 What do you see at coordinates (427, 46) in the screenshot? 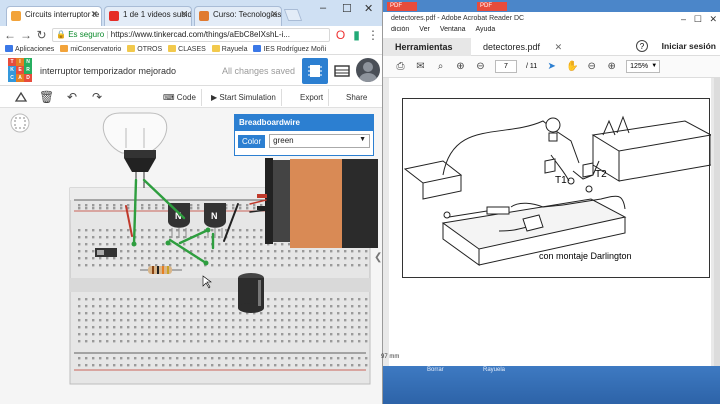
I see `tab-tools: Herramientas` at bounding box center [427, 46].